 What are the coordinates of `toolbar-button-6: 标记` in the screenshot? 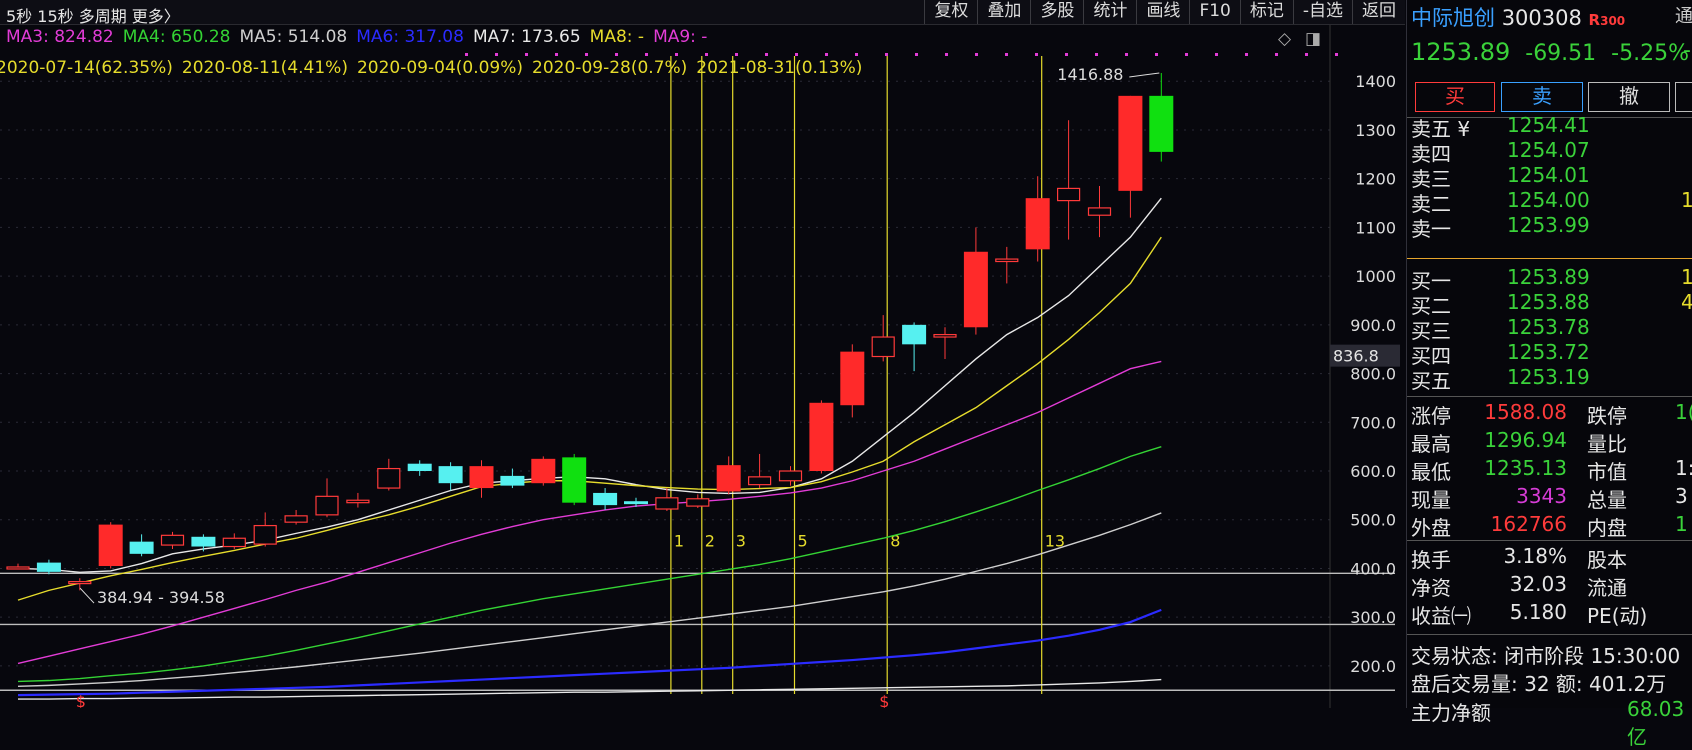 It's located at (1266, 12).